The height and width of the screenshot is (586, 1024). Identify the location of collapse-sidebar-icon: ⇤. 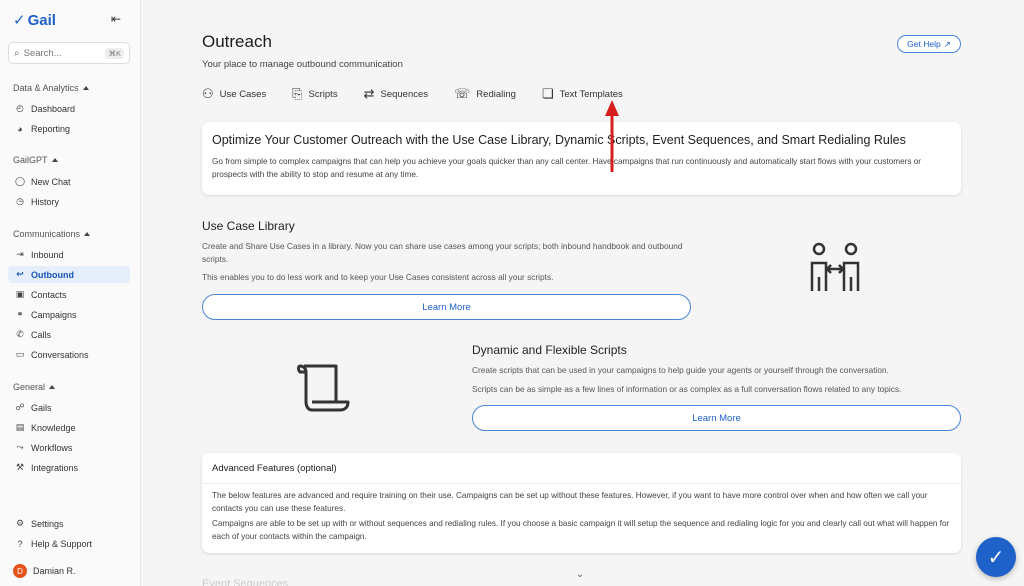
(116, 19).